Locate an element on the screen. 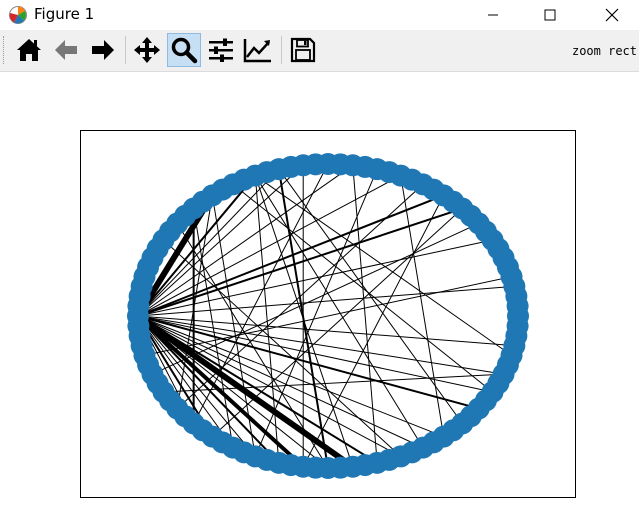  zoom-button is located at coordinates (184, 50).